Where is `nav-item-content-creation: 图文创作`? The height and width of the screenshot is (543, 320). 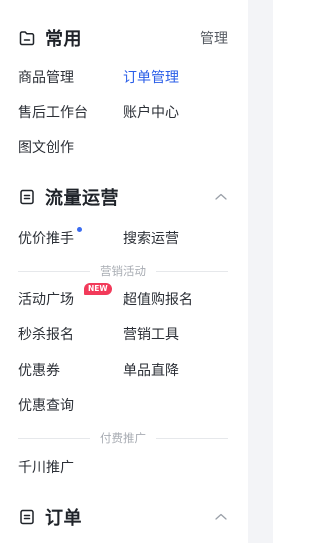 nav-item-content-creation: 图文创作 is located at coordinates (46, 147).